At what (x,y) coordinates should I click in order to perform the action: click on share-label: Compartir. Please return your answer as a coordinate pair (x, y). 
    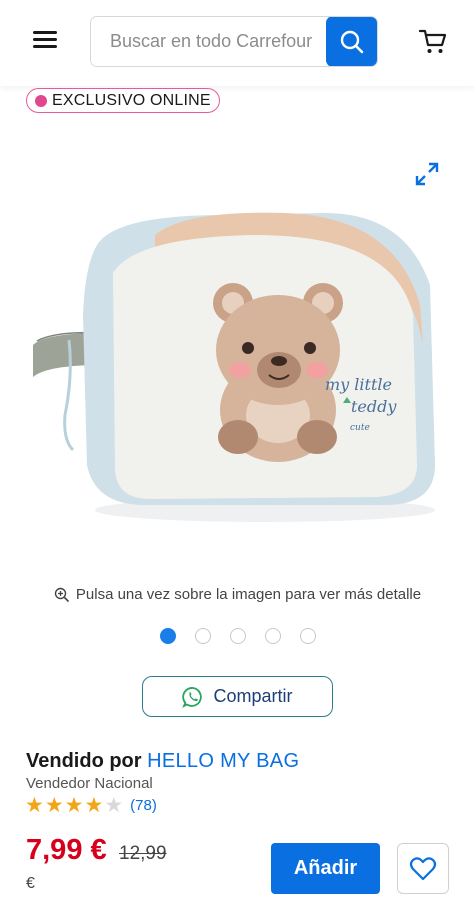
    Looking at the image, I should click on (253, 696).